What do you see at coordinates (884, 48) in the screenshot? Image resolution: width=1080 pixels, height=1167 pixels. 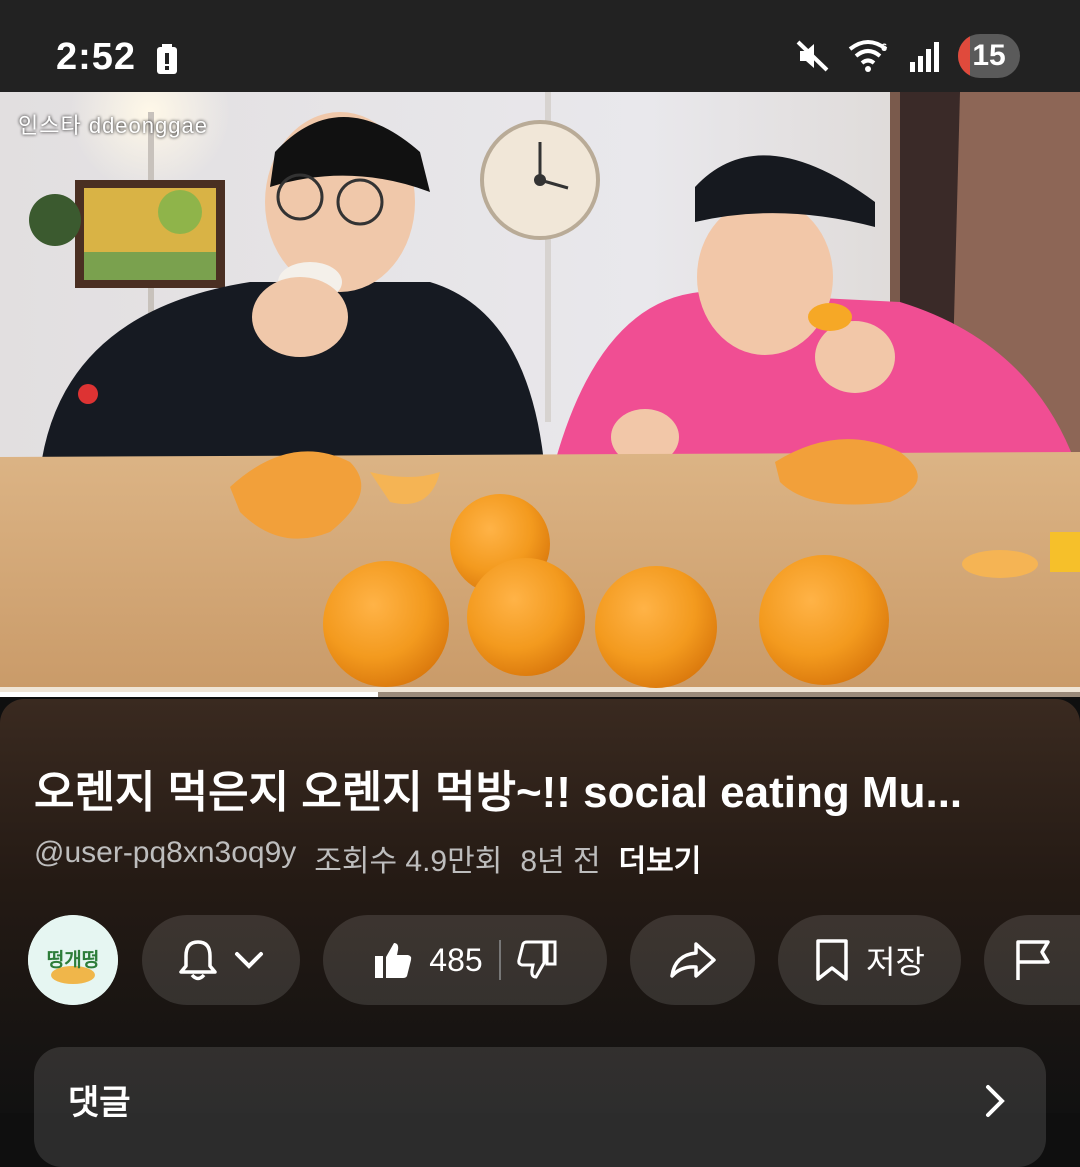 I see `svg-text: 6` at bounding box center [884, 48].